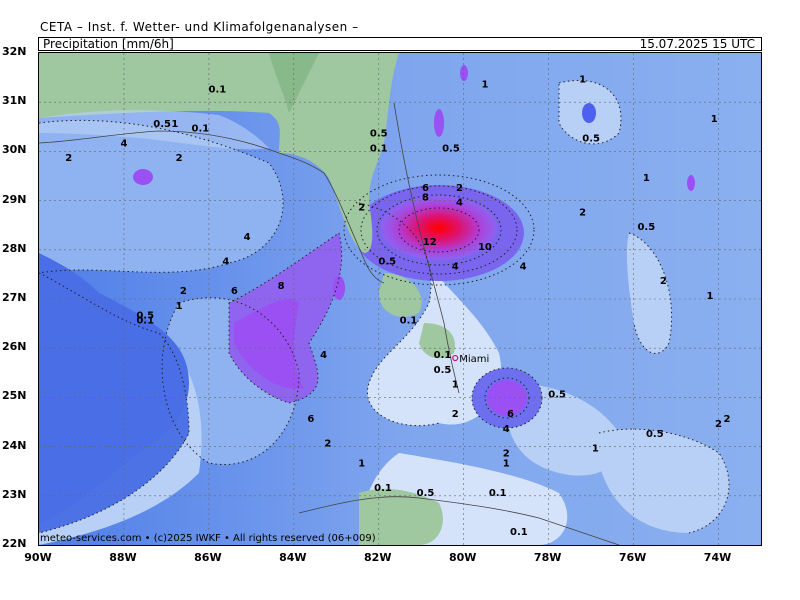 The width and height of the screenshot is (800, 600). What do you see at coordinates (14, 150) in the screenshot?
I see `lat-label: 30N` at bounding box center [14, 150].